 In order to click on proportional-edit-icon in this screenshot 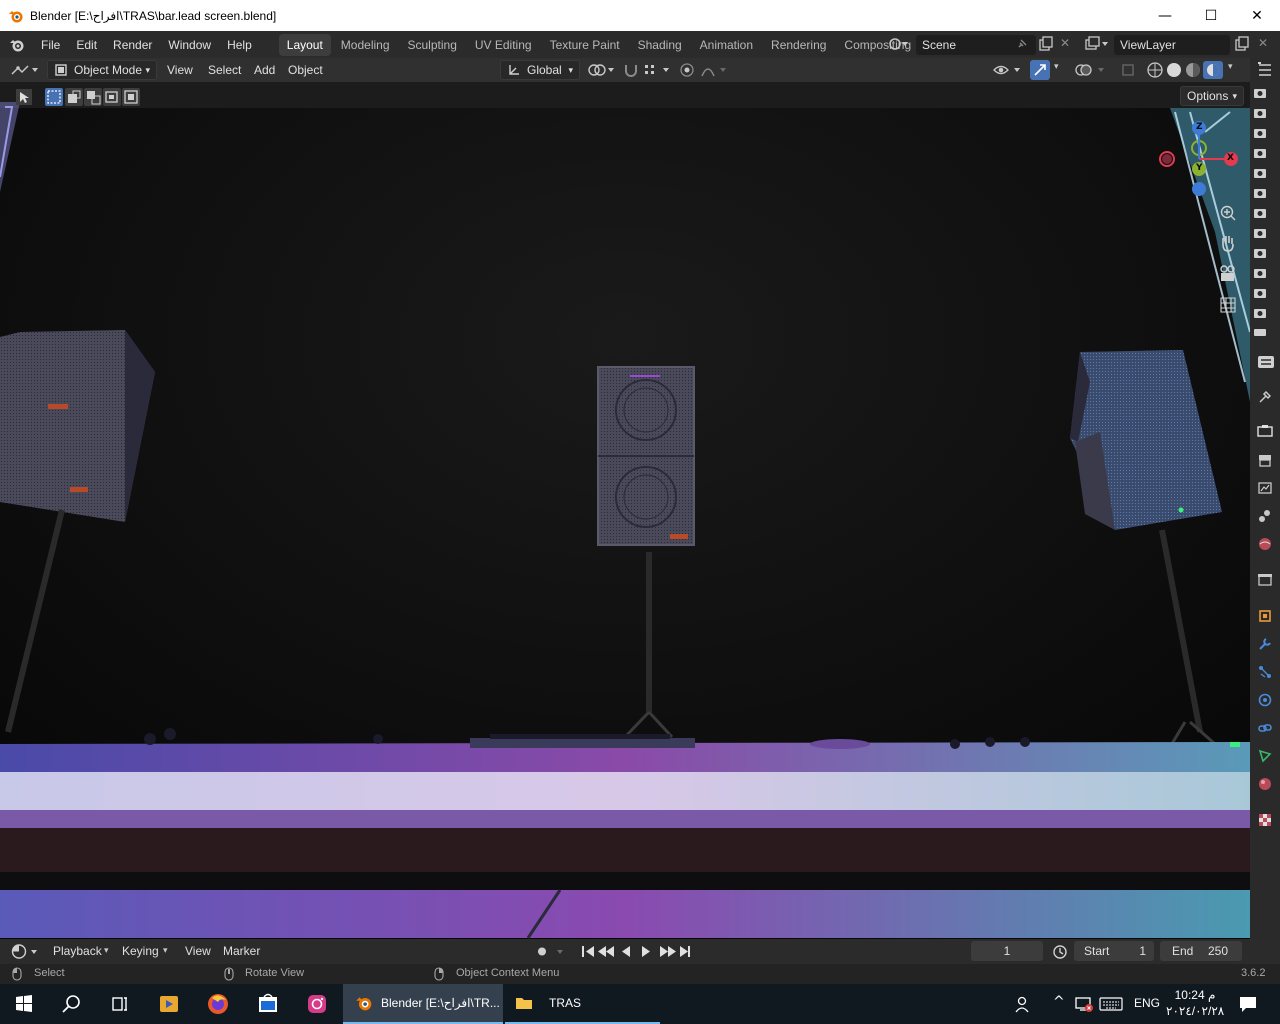, I will do `click(687, 70)`.